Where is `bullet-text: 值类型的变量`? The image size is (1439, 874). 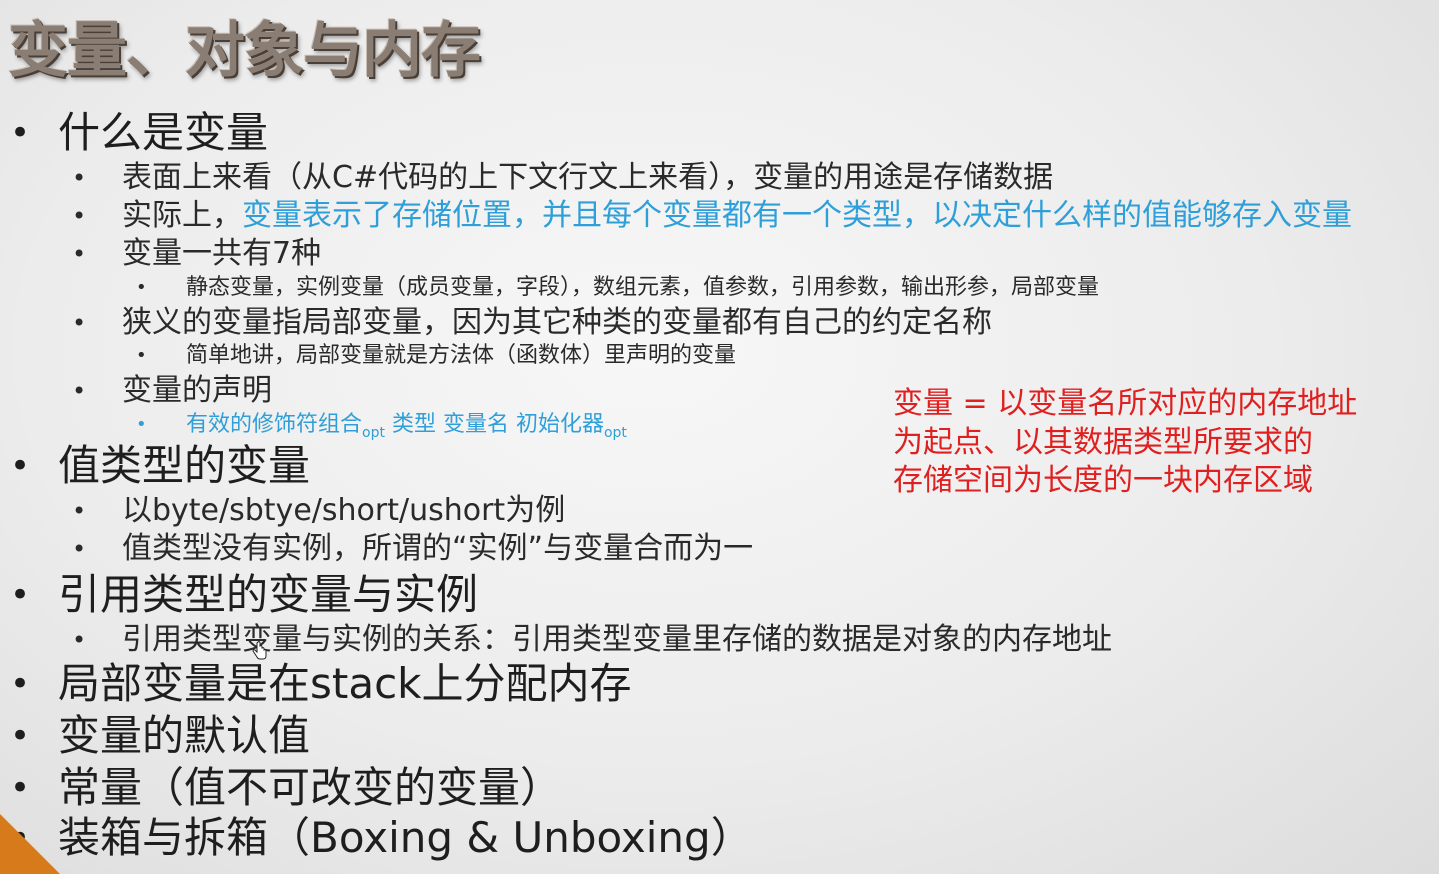
bullet-text: 值类型的变量 is located at coordinates (184, 465).